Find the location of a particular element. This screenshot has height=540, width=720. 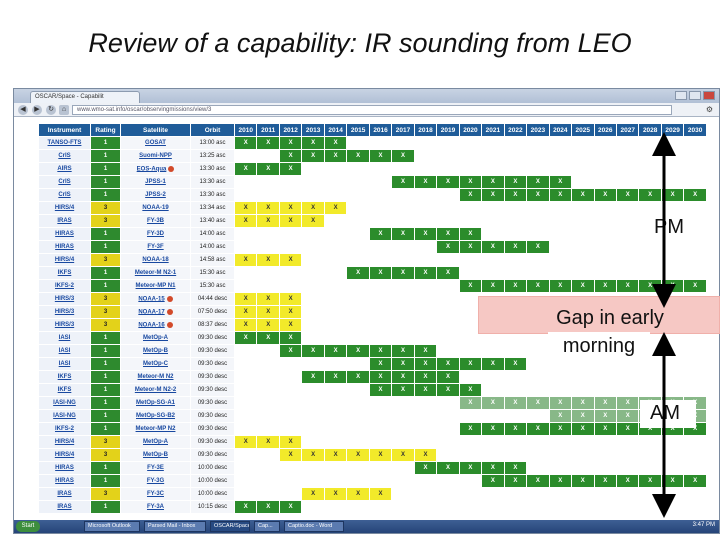

satellite-name: FY-3A is located at coordinates (155, 507).